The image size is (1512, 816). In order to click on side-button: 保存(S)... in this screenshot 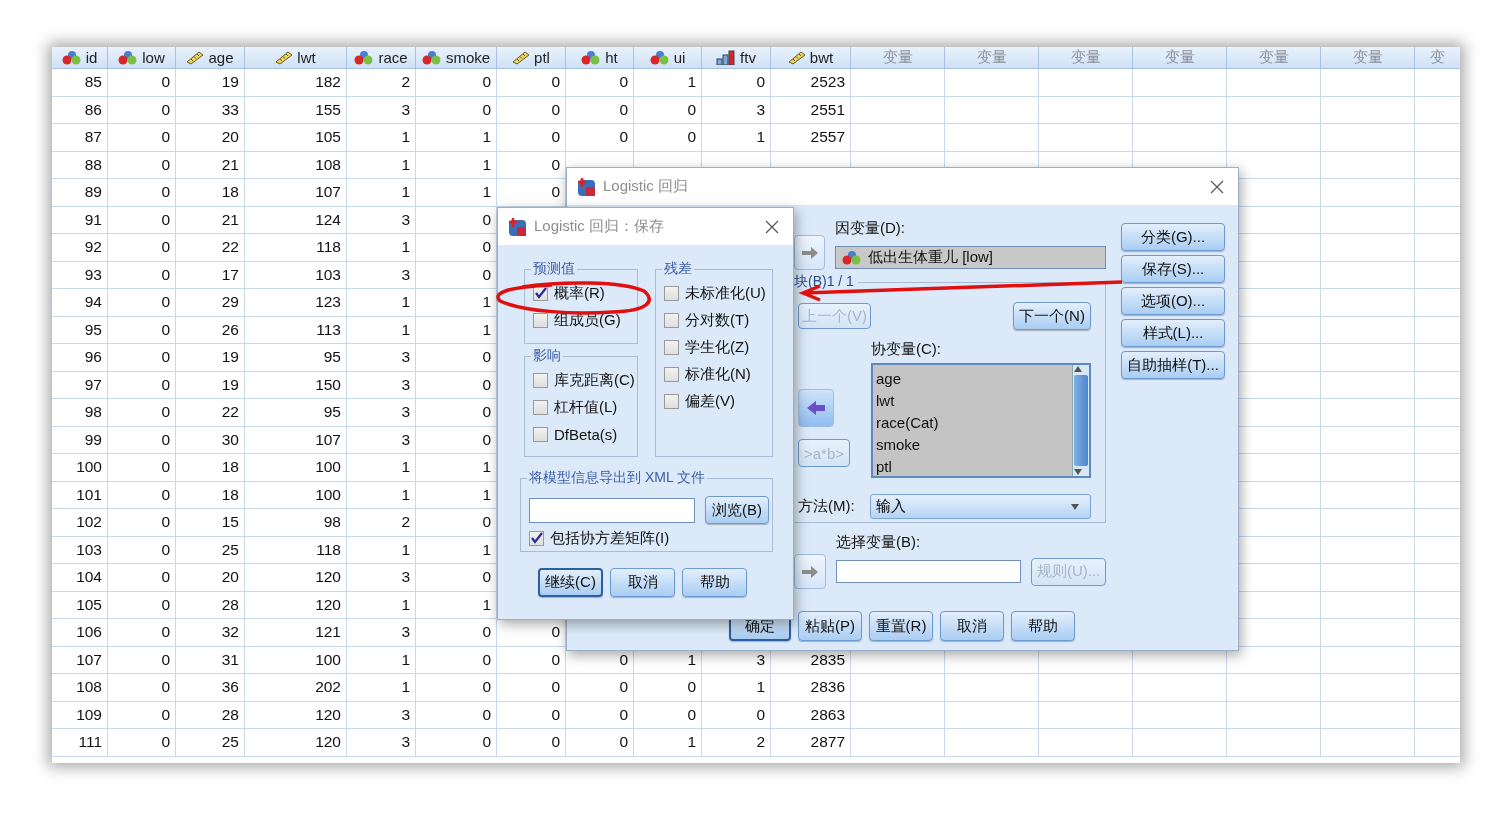, I will do `click(1173, 269)`.